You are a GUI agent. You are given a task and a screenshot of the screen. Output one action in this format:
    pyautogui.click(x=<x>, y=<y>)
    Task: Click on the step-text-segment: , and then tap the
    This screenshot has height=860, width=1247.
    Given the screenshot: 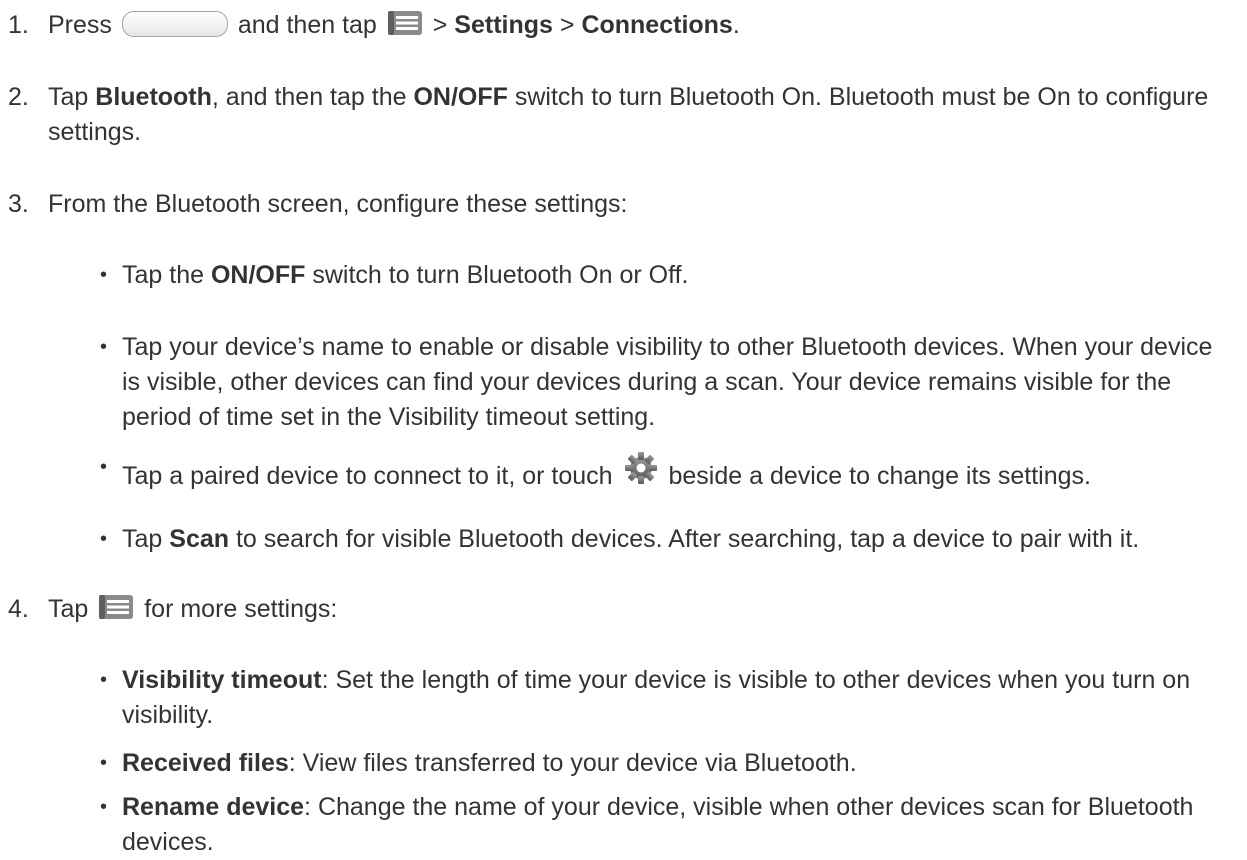 What is the action you would take?
    pyautogui.click(x=309, y=97)
    